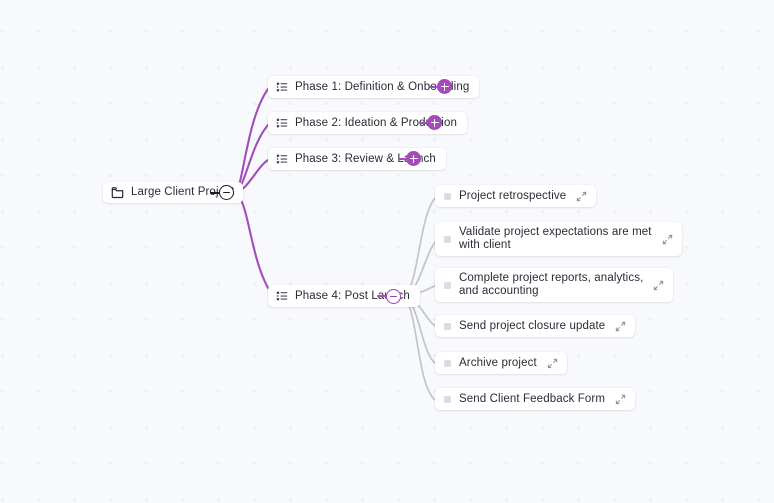  What do you see at coordinates (413, 158) in the screenshot?
I see `phase-3-add-button` at bounding box center [413, 158].